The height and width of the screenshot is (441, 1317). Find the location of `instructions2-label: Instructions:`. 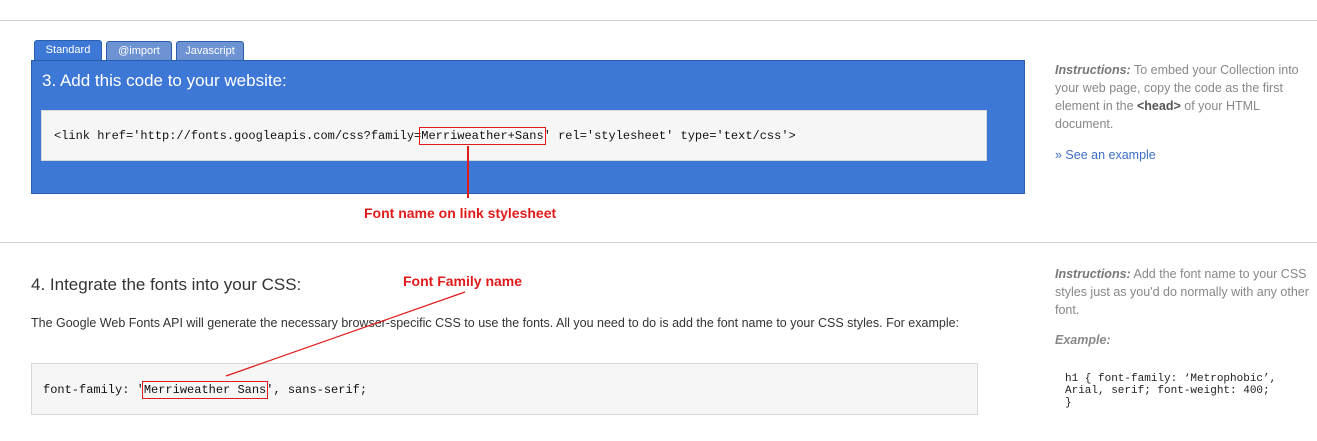

instructions2-label: Instructions: is located at coordinates (1093, 274).